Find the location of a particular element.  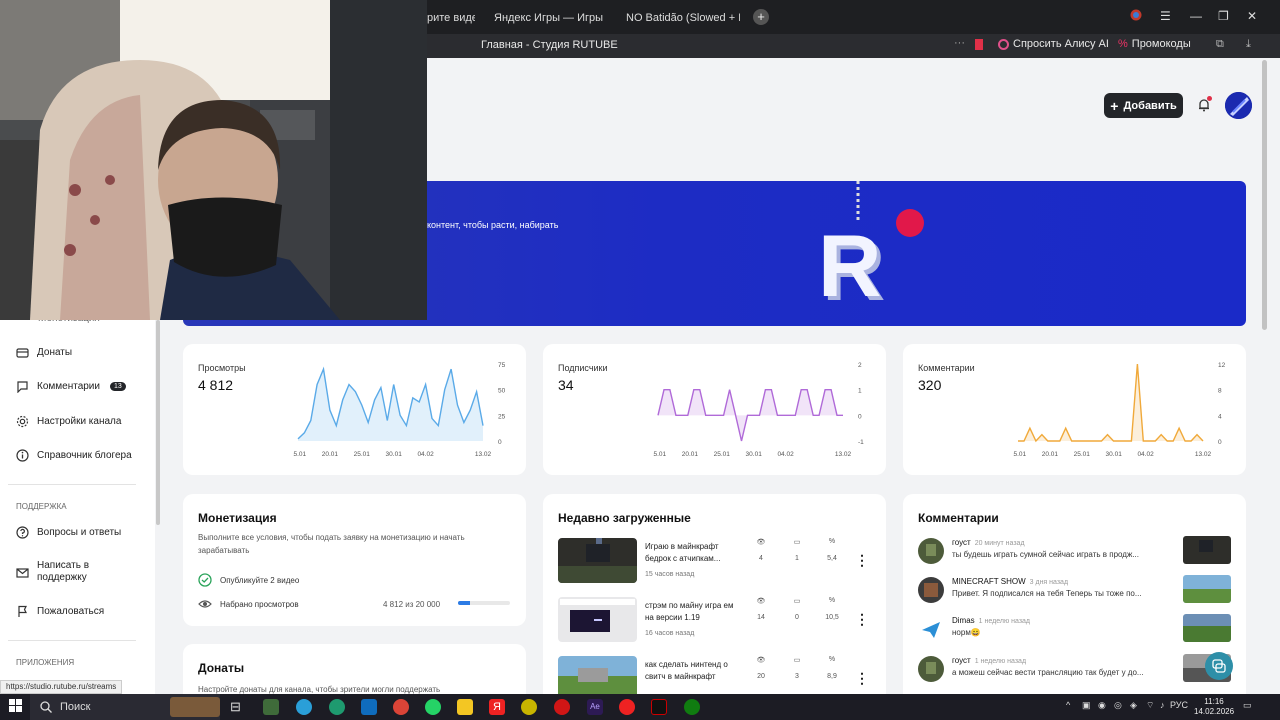

tray-app-icon: ◈ is located at coordinates (1133, 705).